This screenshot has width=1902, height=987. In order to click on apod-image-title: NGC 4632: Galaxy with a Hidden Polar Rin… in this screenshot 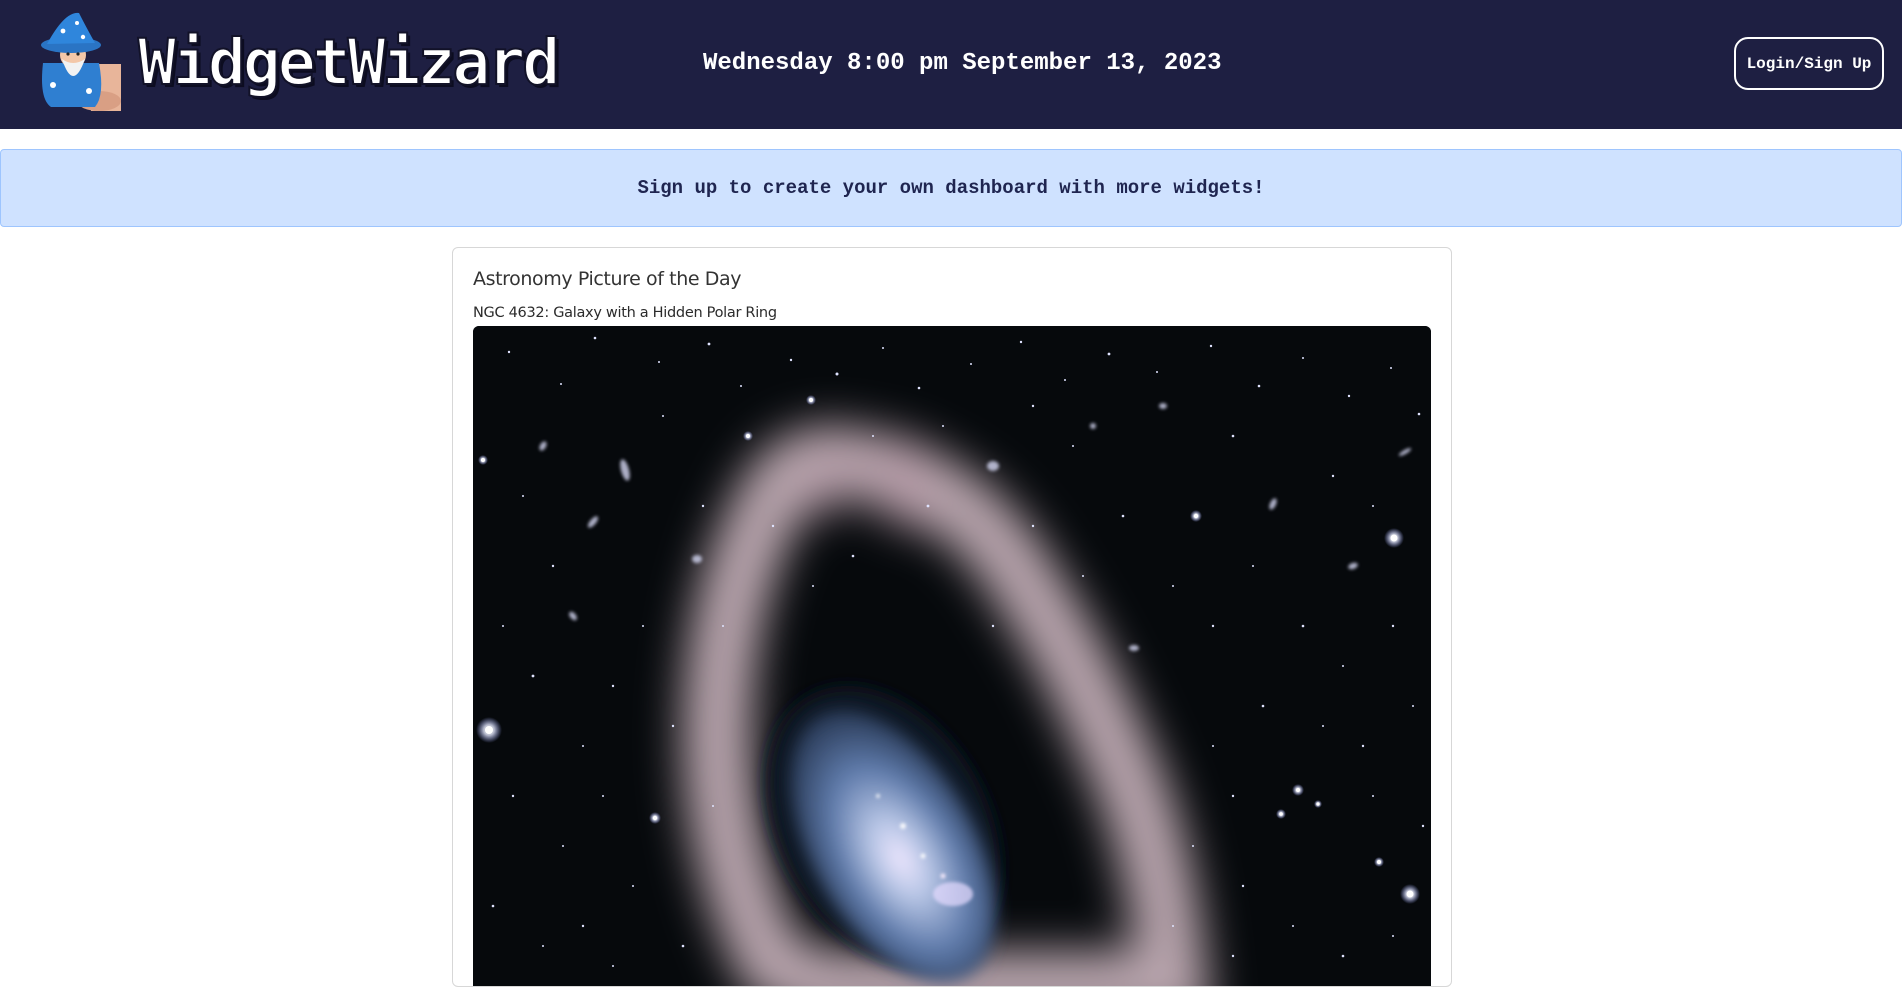, I will do `click(625, 313)`.